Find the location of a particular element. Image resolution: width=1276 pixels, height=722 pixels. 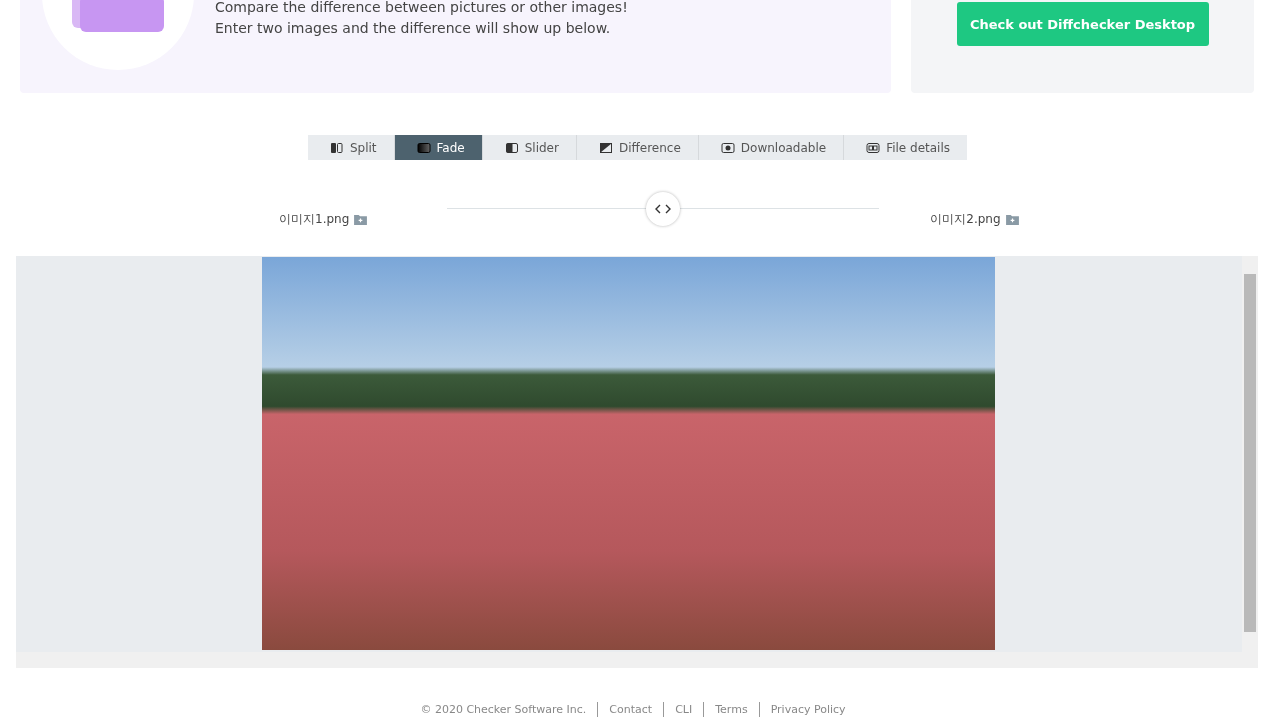

details-mode-icon is located at coordinates (873, 147).